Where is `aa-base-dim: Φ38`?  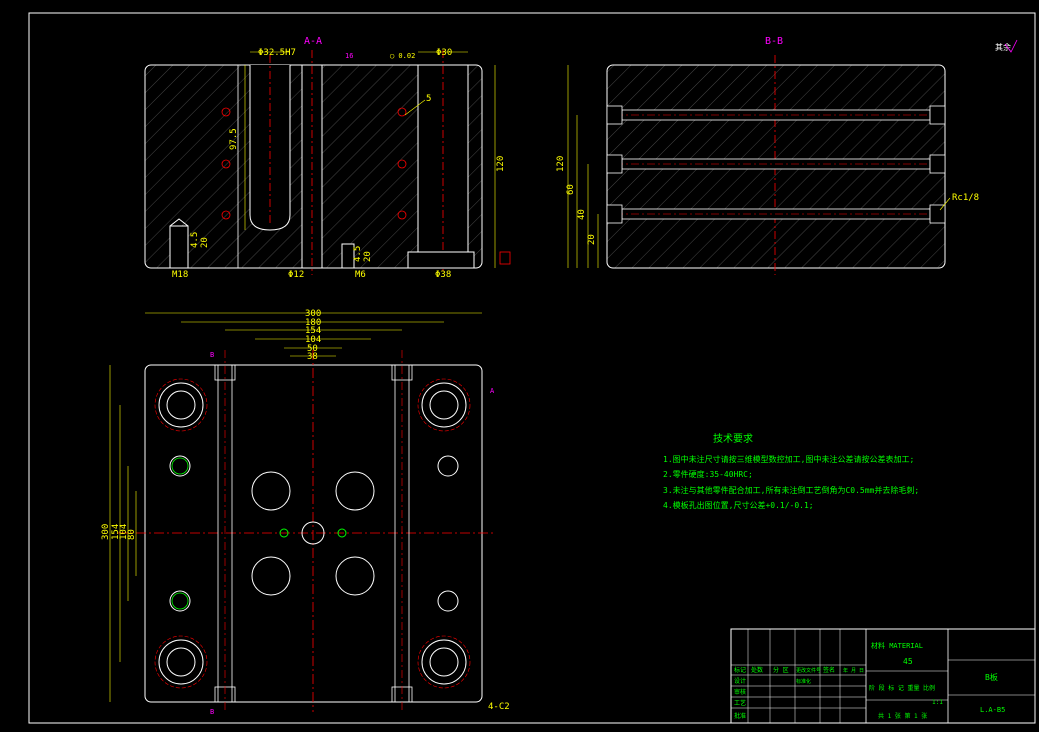
aa-base-dim: Φ38 is located at coordinates (443, 275).